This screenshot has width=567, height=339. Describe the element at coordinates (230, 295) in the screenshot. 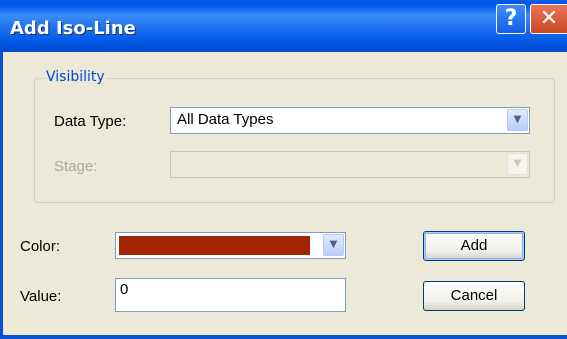

I see `value-input: 0` at that location.